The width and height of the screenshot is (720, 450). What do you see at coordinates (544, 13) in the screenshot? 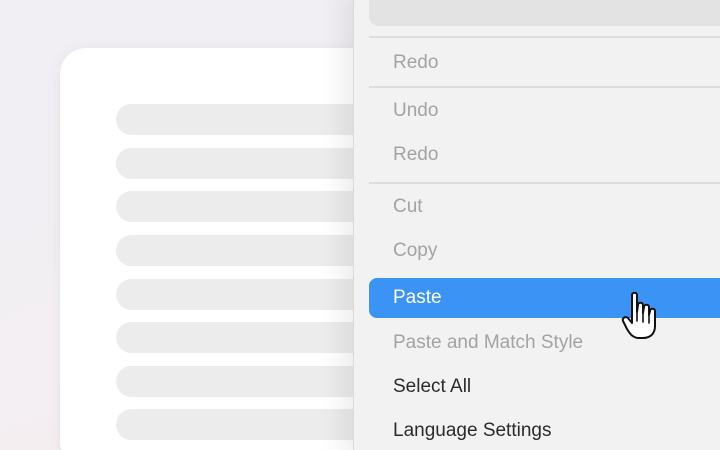
I see `menu-top-item-placeholder` at bounding box center [544, 13].